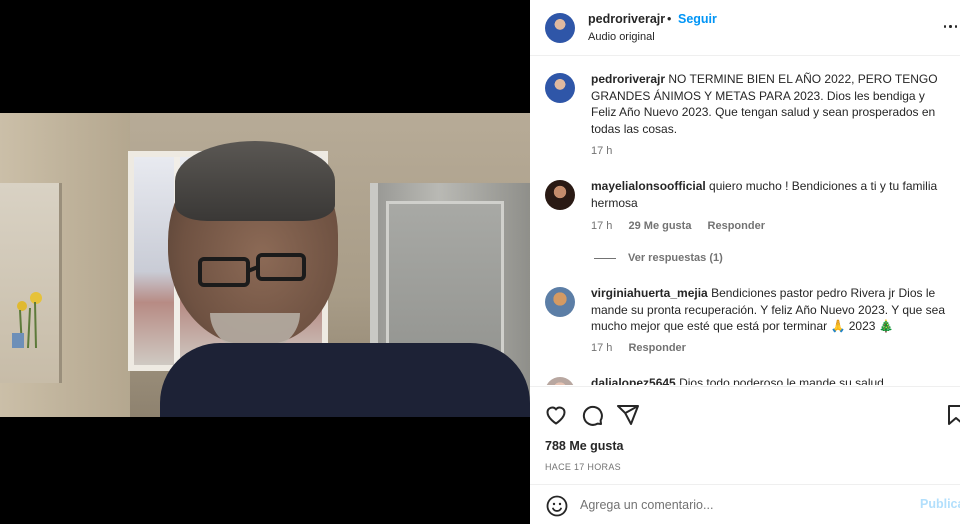 The width and height of the screenshot is (960, 524). What do you see at coordinates (648, 186) in the screenshot?
I see `comment-username: mayelialonsoofficial` at bounding box center [648, 186].